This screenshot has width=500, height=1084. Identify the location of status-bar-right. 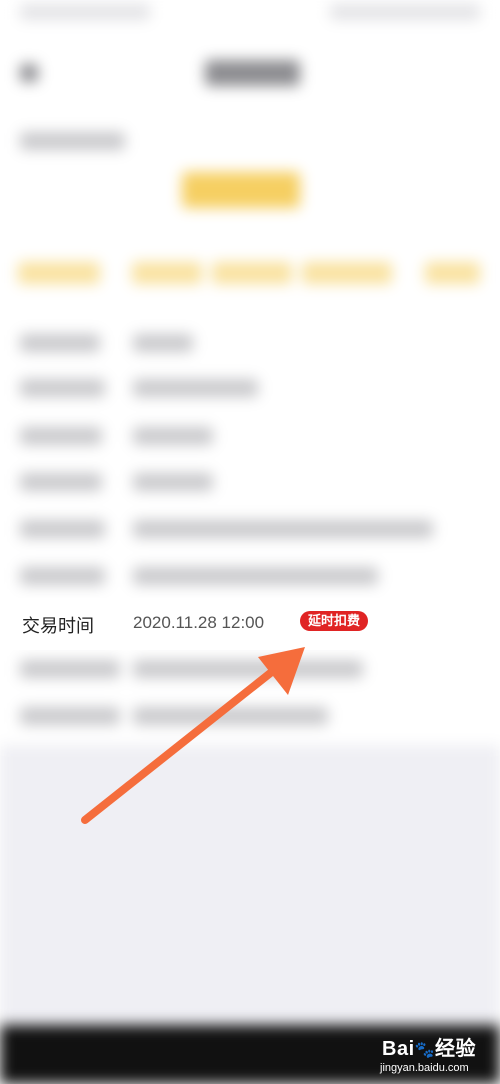
(405, 12).